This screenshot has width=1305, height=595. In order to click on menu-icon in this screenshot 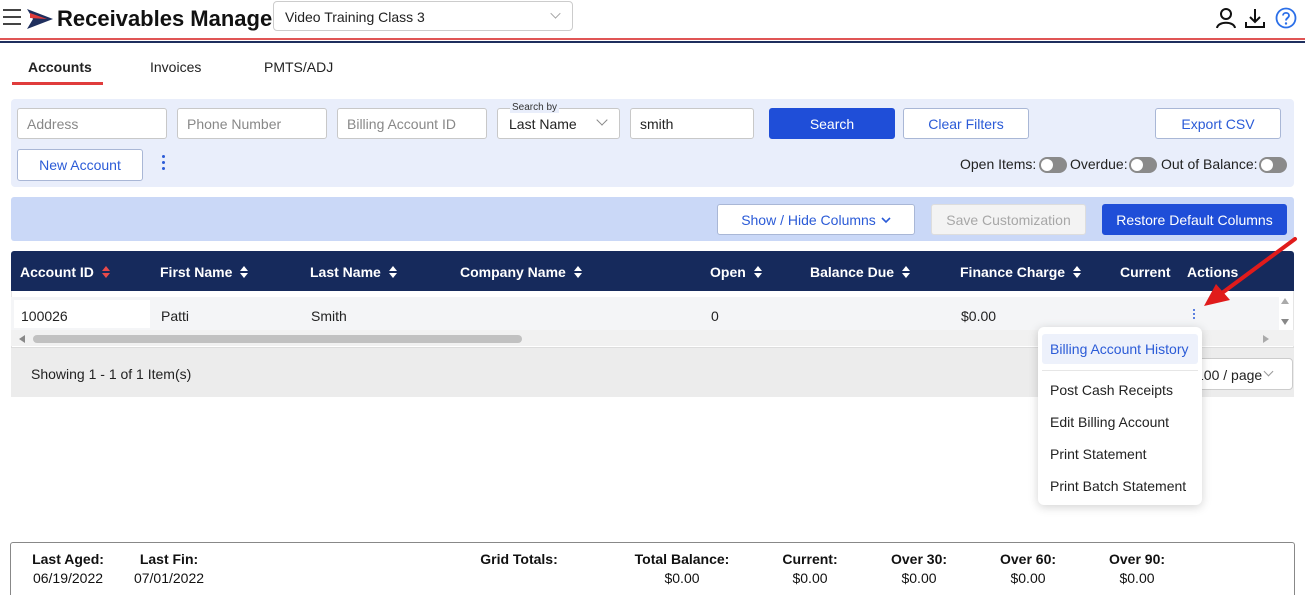, I will do `click(12, 17)`.